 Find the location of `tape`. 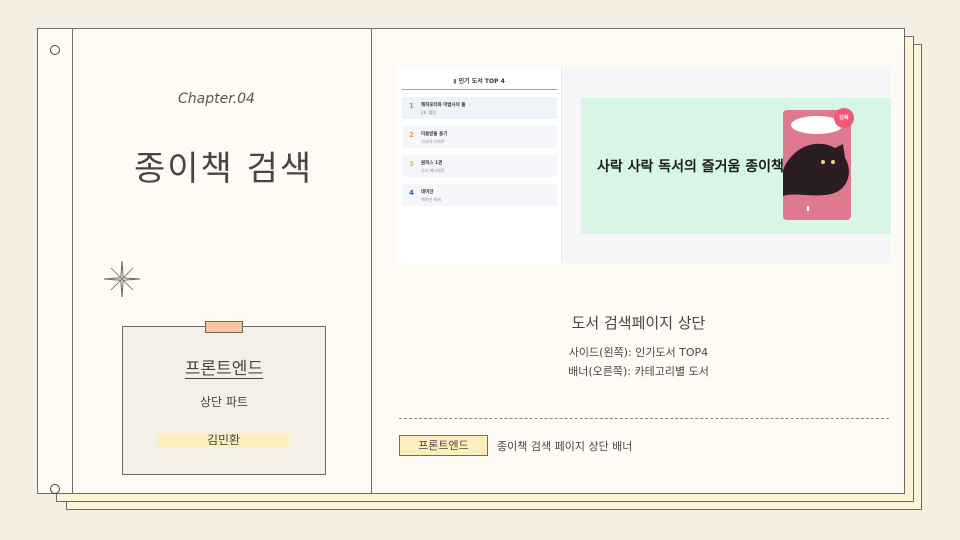

tape is located at coordinates (224, 327).